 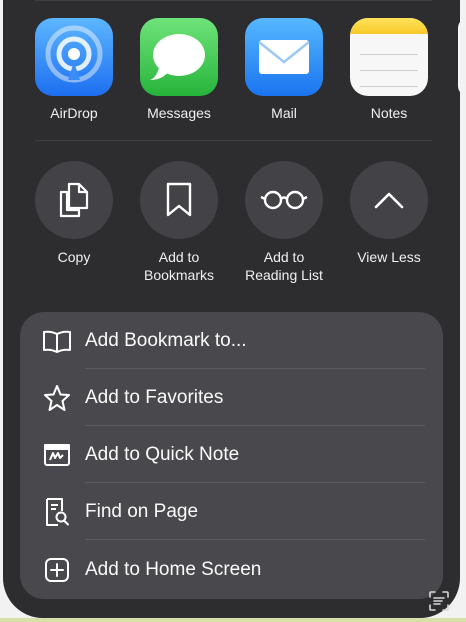 What do you see at coordinates (284, 57) in the screenshot?
I see `mail-icon` at bounding box center [284, 57].